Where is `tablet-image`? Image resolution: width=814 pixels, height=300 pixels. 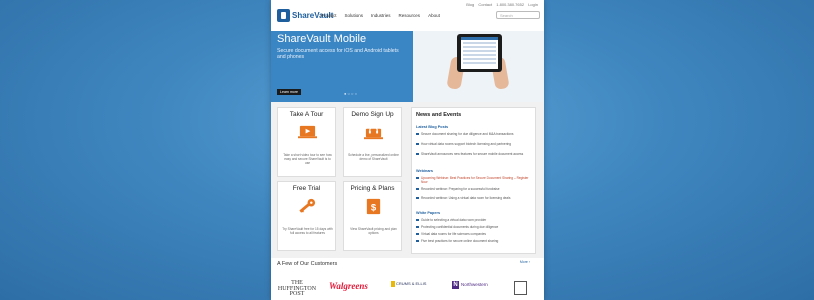
tablet-image is located at coordinates (479, 53).